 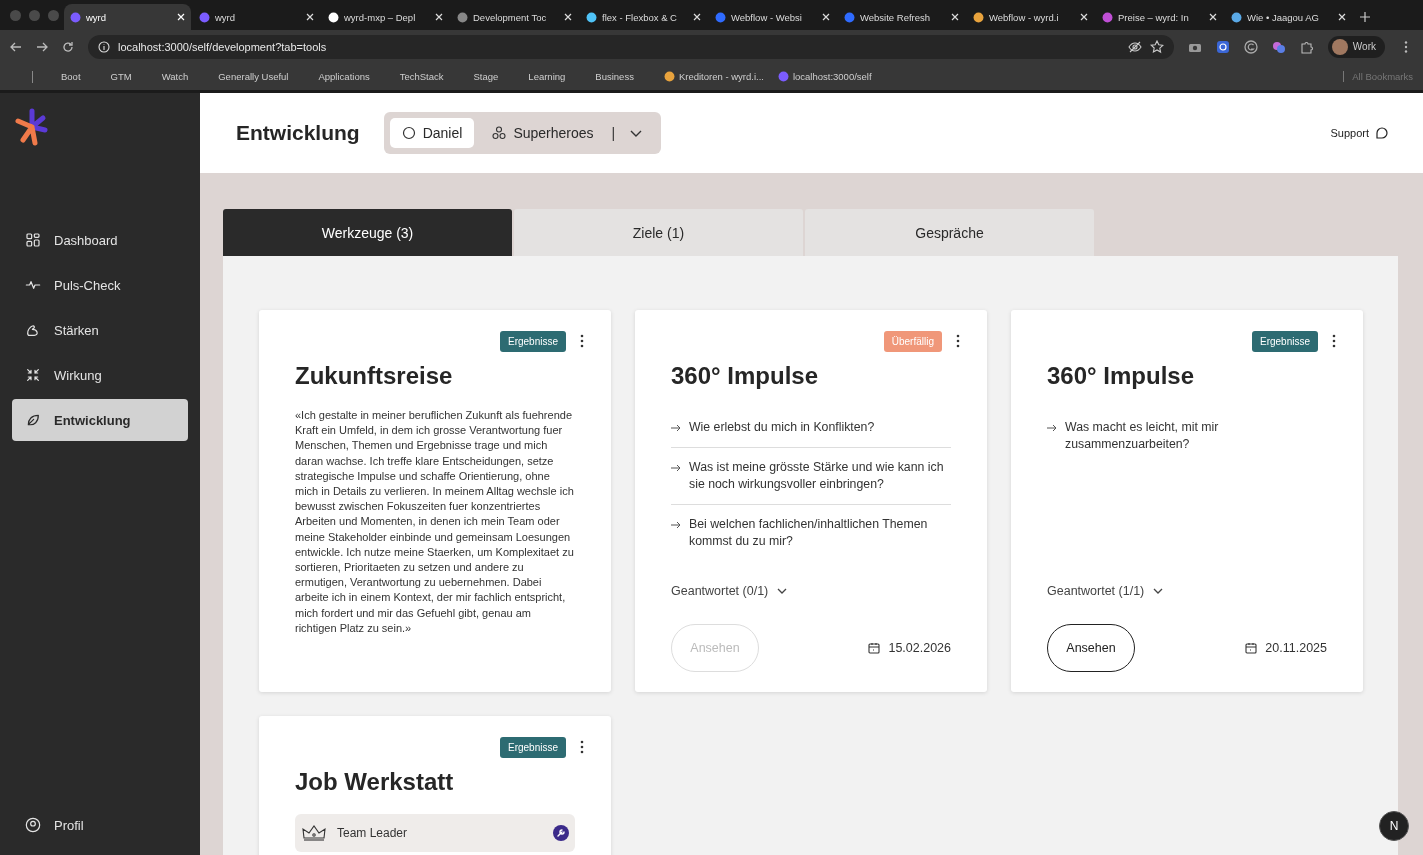 I want to click on vision-text: «Ich gestalte in meiner beruflichen Zukunft als fuehrende Kraft ein Umfeld, in dem ich grosse Verantwortung fuer Menschen, Themen und Ergebnisse trage und mich daran wachse. Ich treffe klare Entscheidungen, setze strategische Impulse und schaffe Orientierung, ohne mich in Details zu verlieren. In meinem Alltag wechsle ich bewusst zwischen Fokuszeiten fuer konzentriertes Arbeiten und Momenten, in denen ich mein Team oder meine Stakeholder einbinde und gemeinsam Loesungen entwickle. Ich nutze meine Staerken, um Komplexitaet zu sortieren, Prioritaeten zu setzen und andere zu ermutigen, Verantwortung zu uebernehmen. Dabei arbeite ich in einem Kontext, der mir fachlich entspricht, mich fordert und mir das Gefuehl gibt, genau am richtigen Platz zu sein.», so click(x=435, y=522).